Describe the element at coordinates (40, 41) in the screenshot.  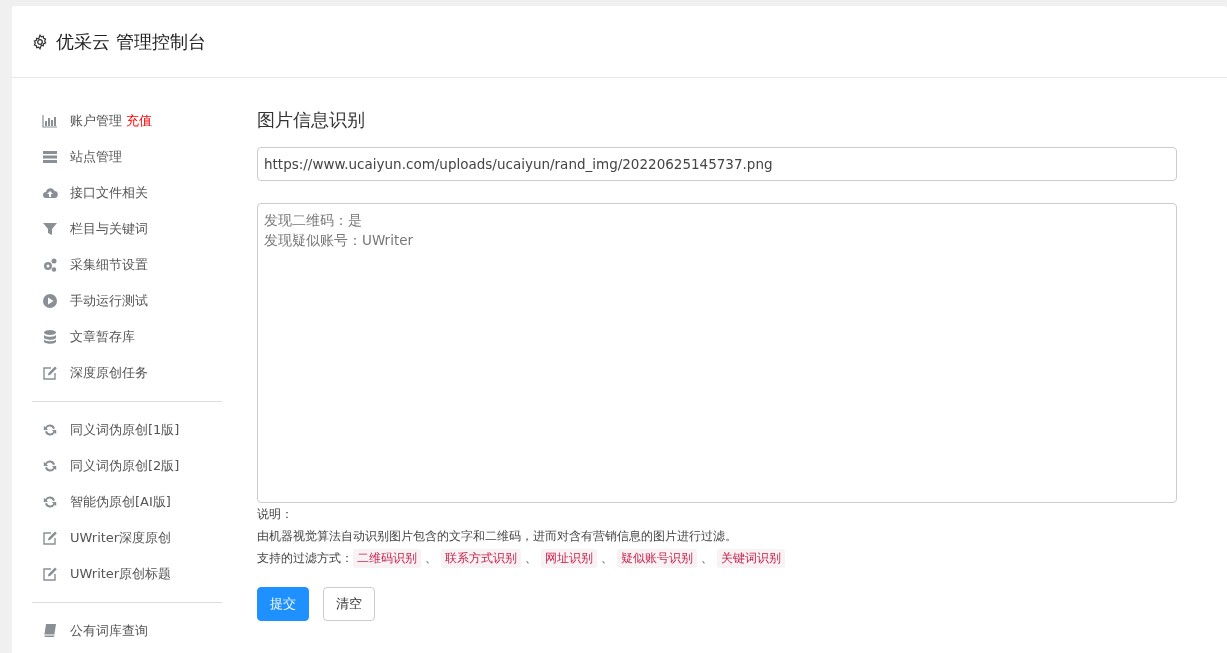
I see `settings-icon` at that location.